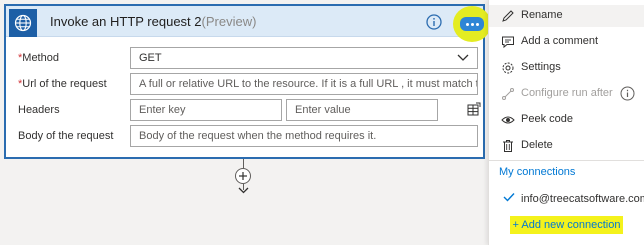 This screenshot has width=644, height=245. What do you see at coordinates (150, 58) in the screenshot?
I see `method-value: GET` at bounding box center [150, 58].